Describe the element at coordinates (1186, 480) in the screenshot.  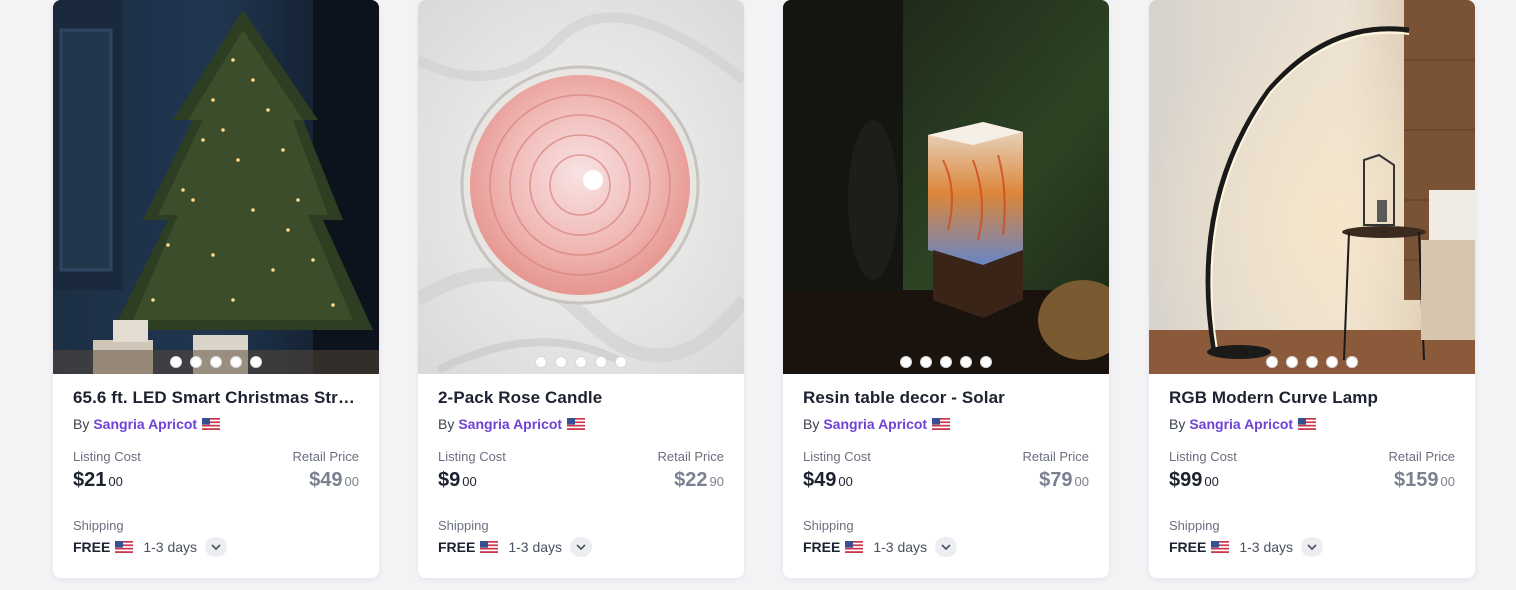
I see `listing-dollars: $99` at that location.